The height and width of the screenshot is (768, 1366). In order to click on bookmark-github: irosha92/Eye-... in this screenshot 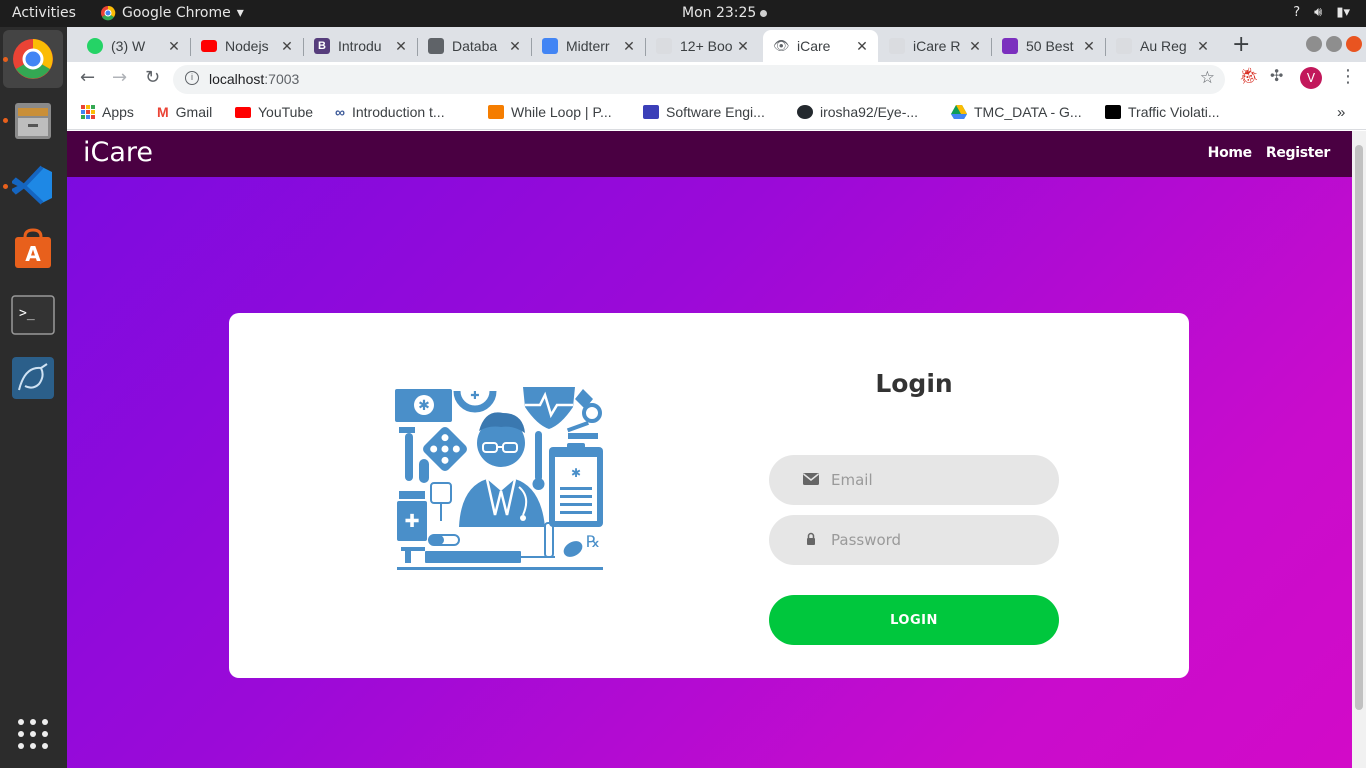, I will do `click(857, 112)`.